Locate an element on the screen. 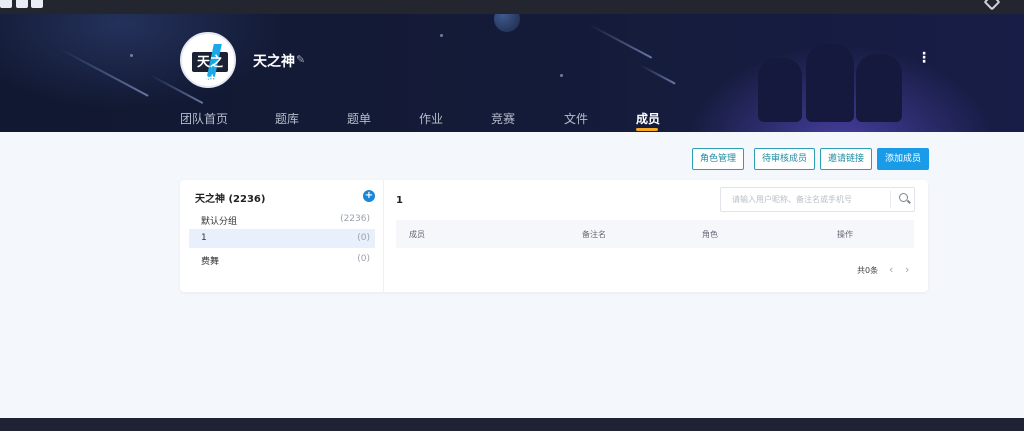 The width and height of the screenshot is (1024, 431). chevron-right-icon: › is located at coordinates (907, 269).